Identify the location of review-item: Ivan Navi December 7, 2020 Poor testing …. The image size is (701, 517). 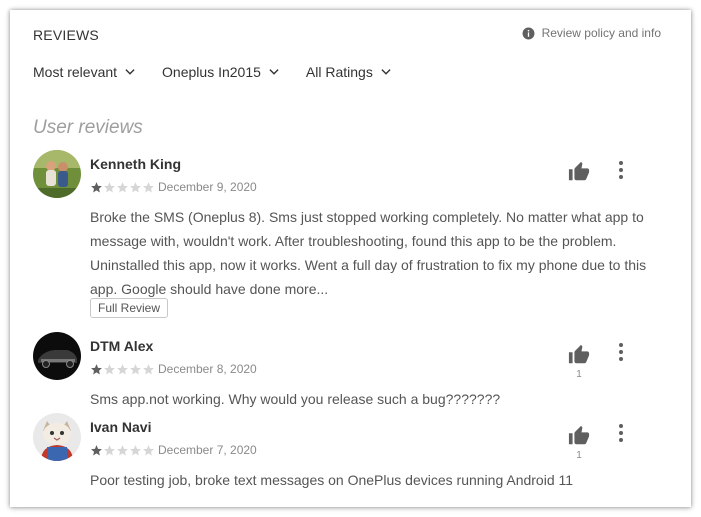
(347, 450).